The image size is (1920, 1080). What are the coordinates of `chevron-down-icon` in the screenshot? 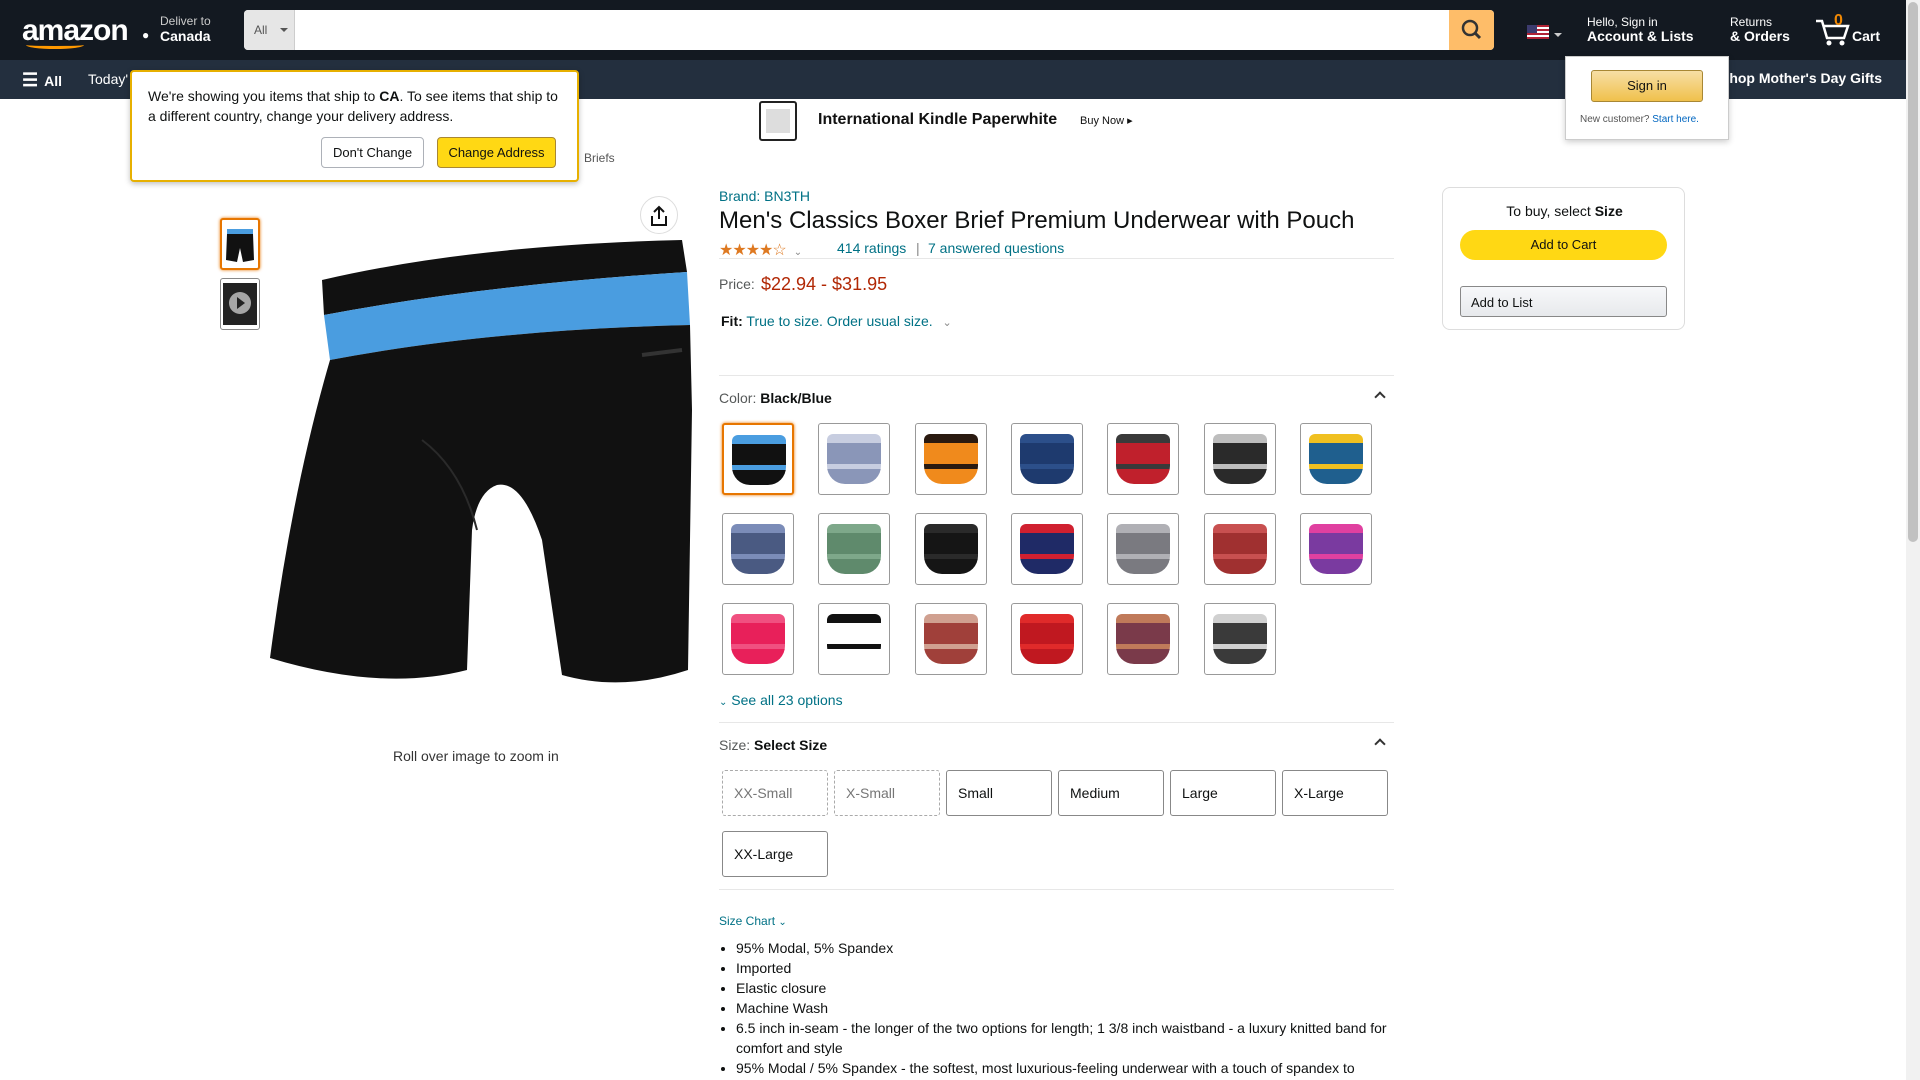 It's located at (1558, 37).